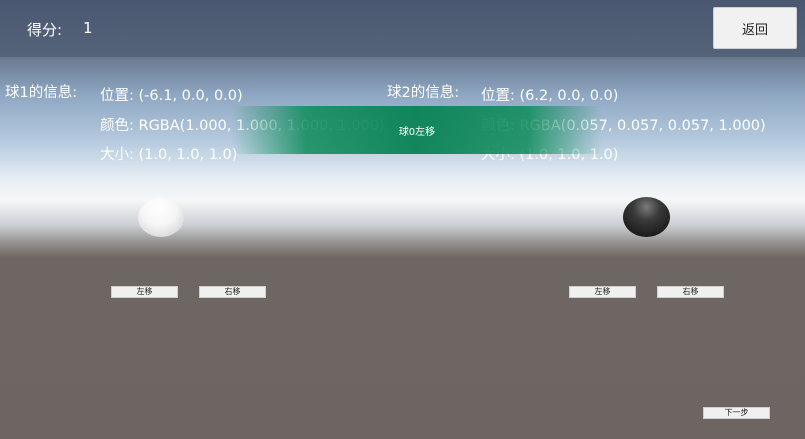 The image size is (805, 439). What do you see at coordinates (45, 30) in the screenshot?
I see `score-label: 得分:` at bounding box center [45, 30].